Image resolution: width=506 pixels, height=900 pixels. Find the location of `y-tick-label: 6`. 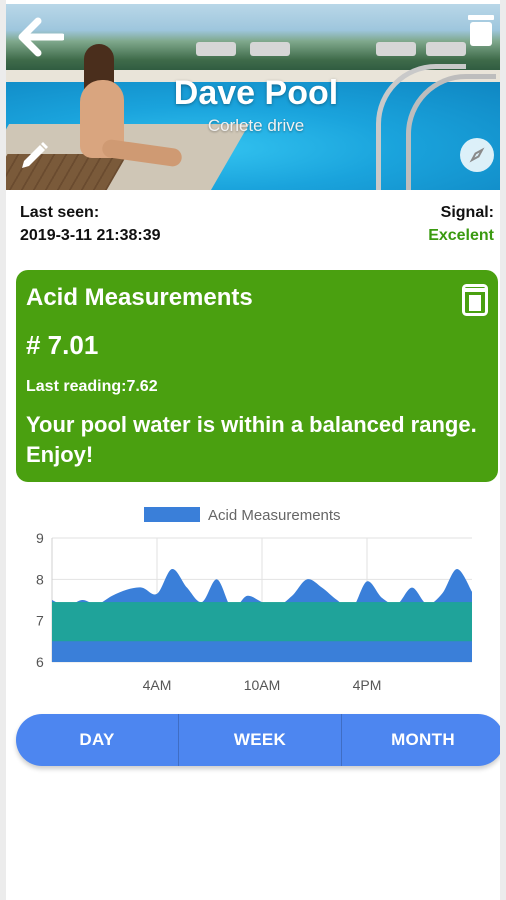

y-tick-label: 6 is located at coordinates (40, 662).